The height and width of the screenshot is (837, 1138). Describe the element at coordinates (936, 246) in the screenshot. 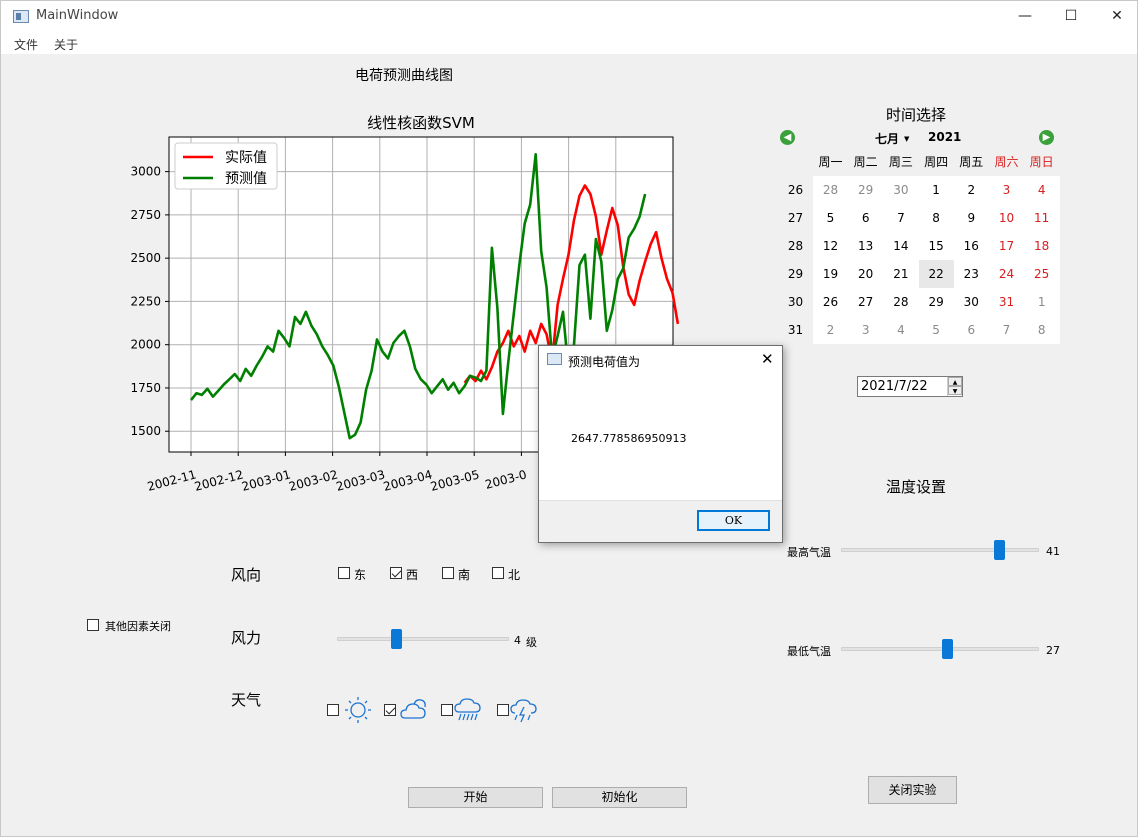

I see `calendar-day: 15` at that location.